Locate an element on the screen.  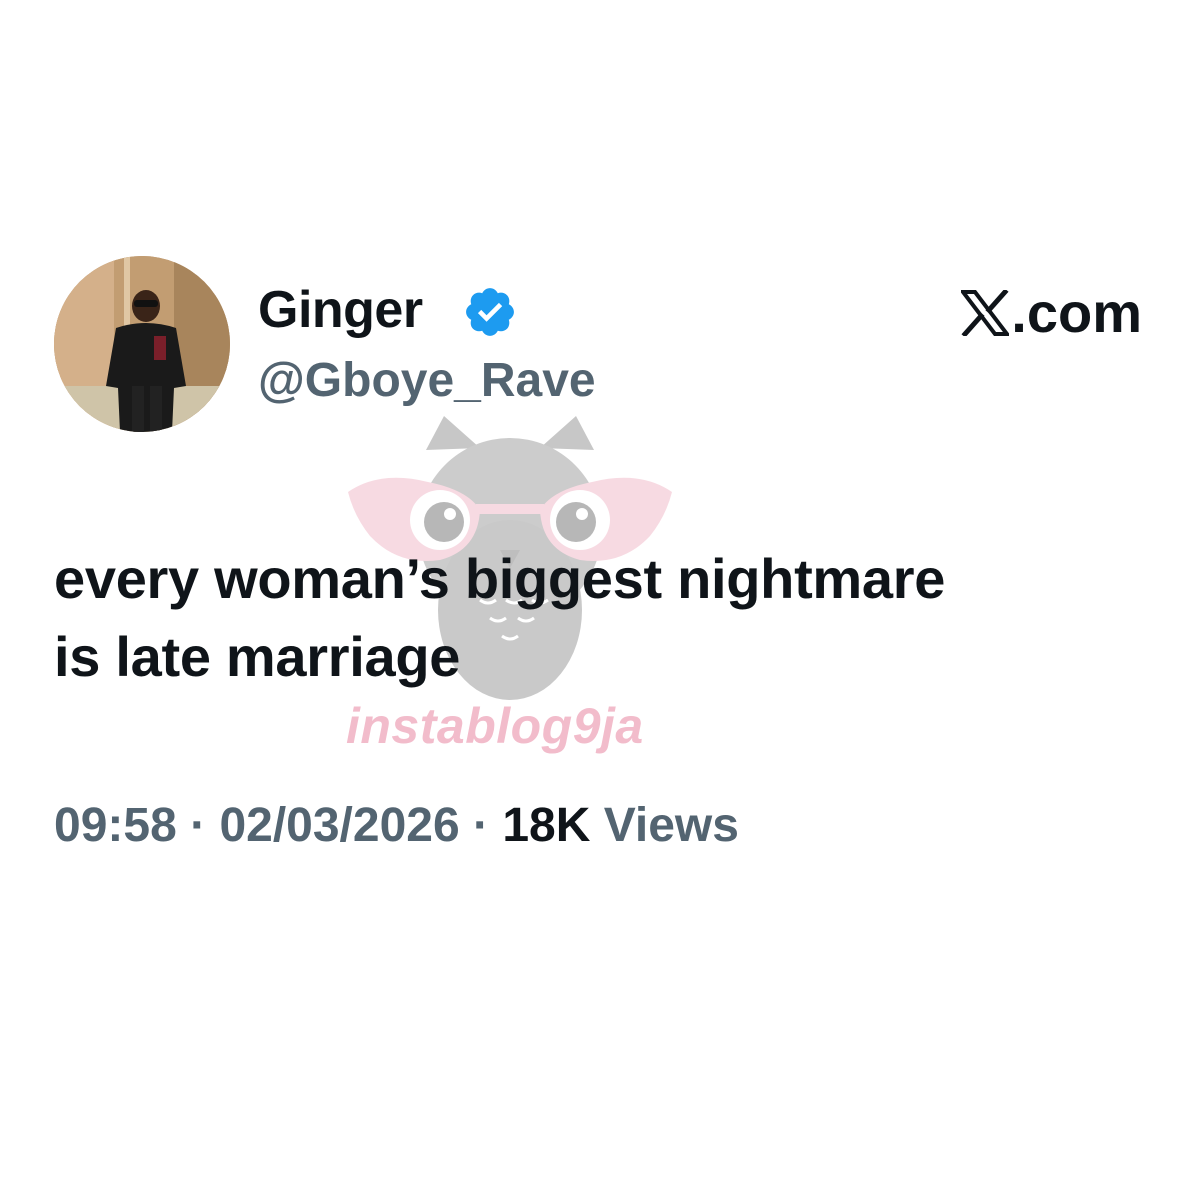
user-handle: @Gboye_Rave is located at coordinates (427, 381).